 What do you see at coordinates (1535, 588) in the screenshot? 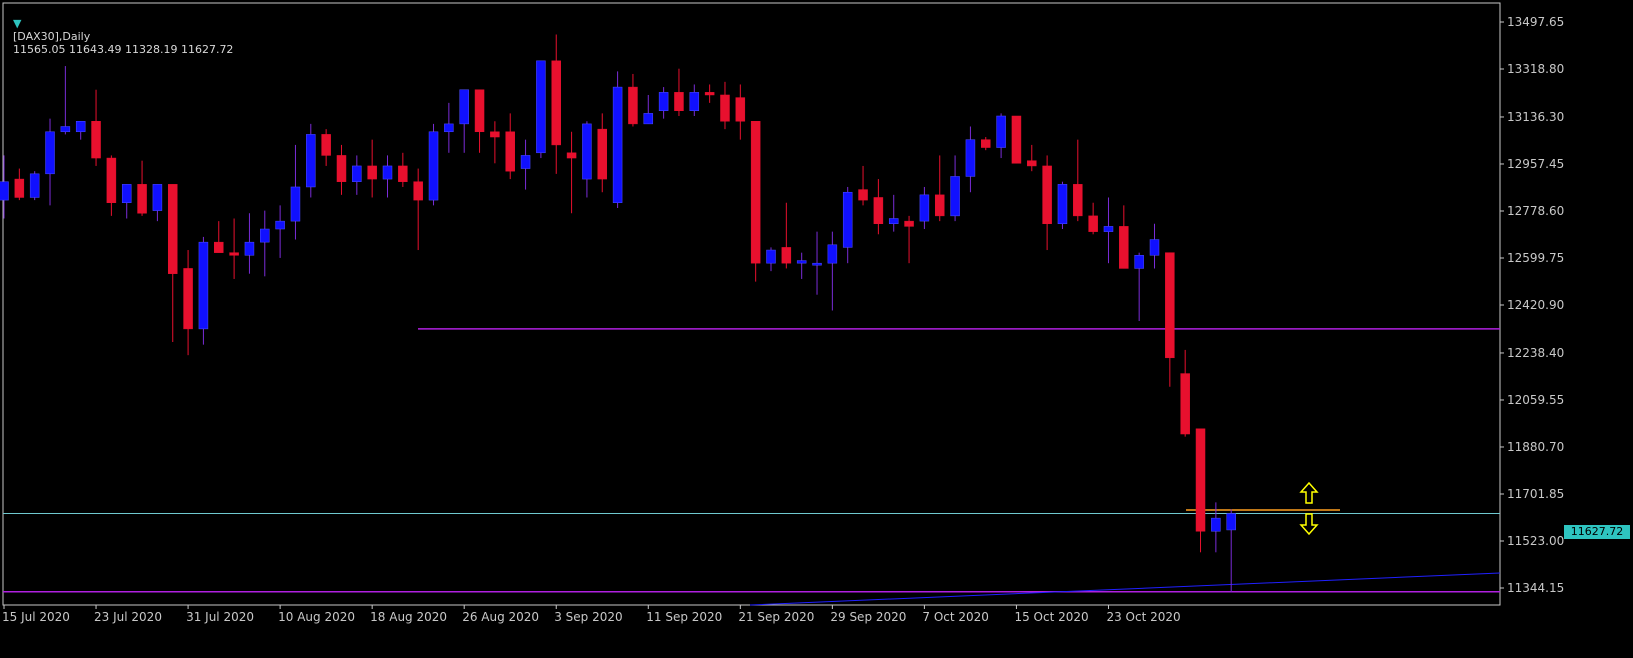
I see `y-tick-label: 11344.15` at bounding box center [1535, 588].